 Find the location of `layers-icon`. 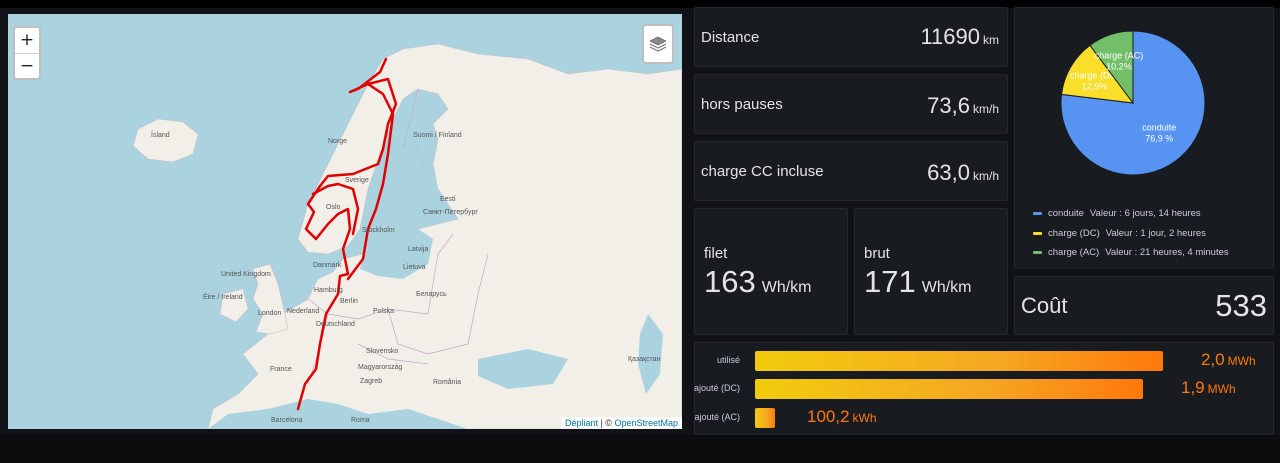

layers-icon is located at coordinates (658, 44).